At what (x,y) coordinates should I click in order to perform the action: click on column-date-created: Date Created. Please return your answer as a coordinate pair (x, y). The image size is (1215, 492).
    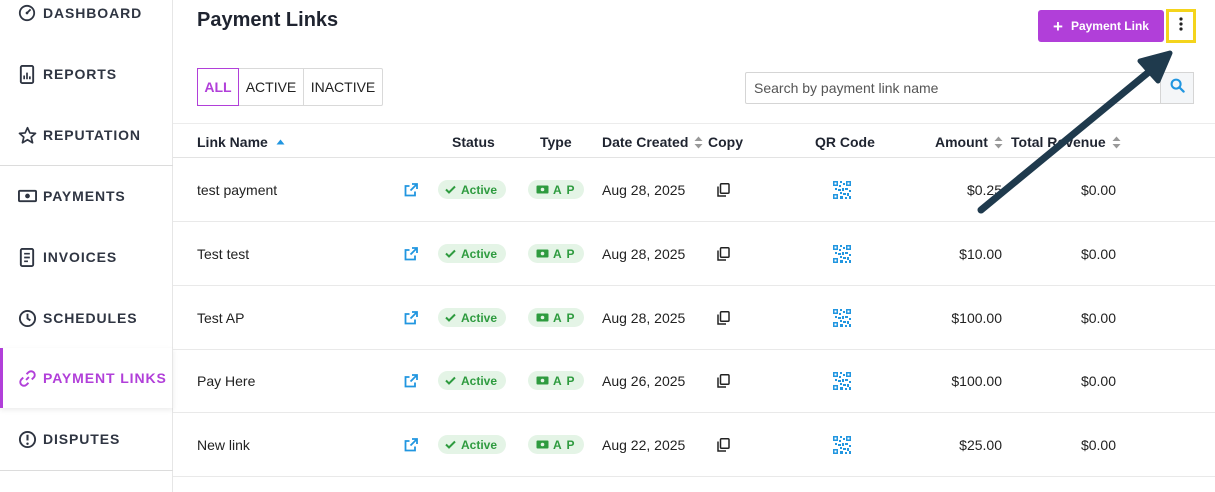
    Looking at the image, I should click on (652, 142).